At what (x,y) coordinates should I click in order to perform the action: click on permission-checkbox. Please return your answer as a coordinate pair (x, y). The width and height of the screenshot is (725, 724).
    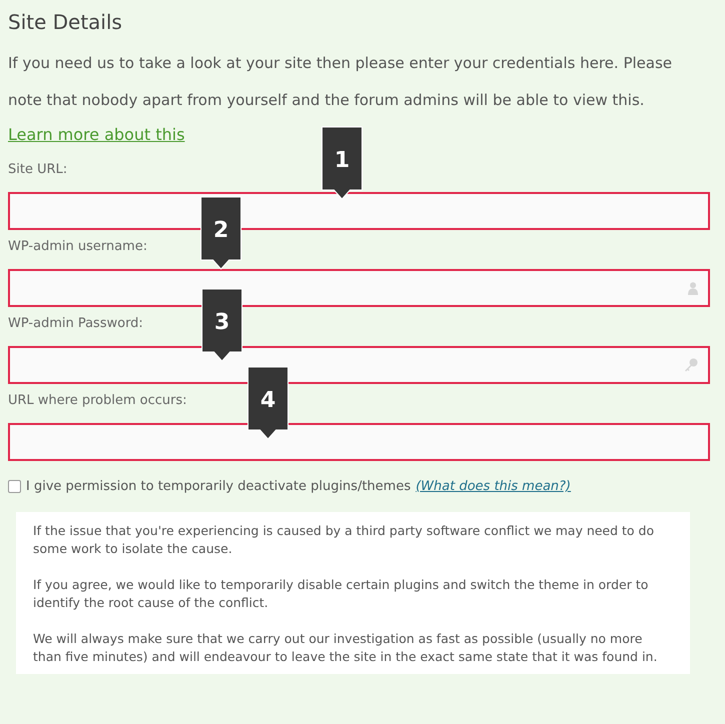
    Looking at the image, I should click on (14, 486).